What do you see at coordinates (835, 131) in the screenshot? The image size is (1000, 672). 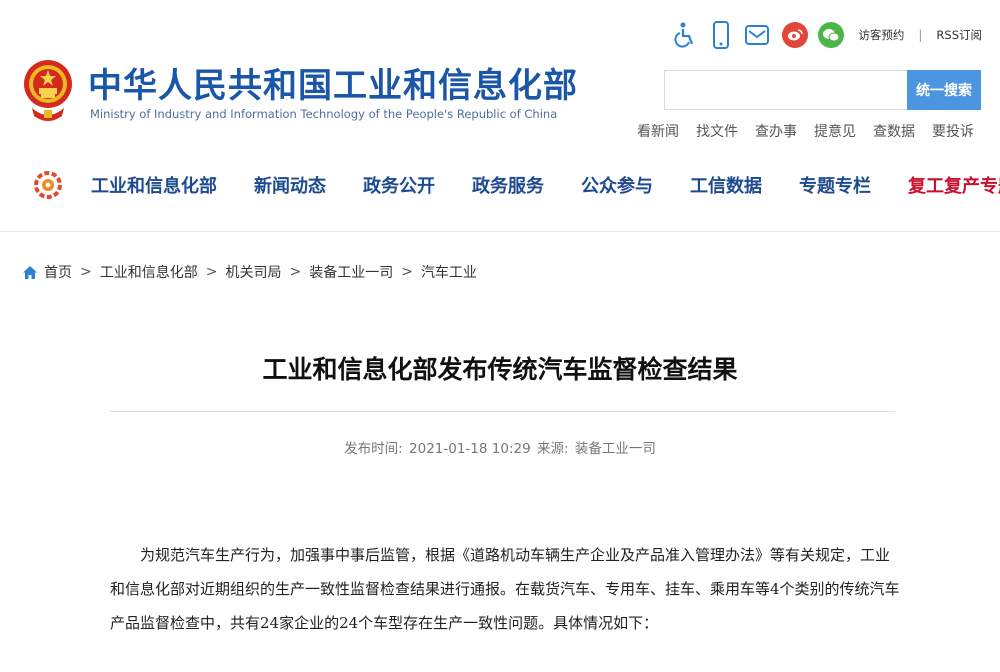 I see `quick-link-feedback: 提意见` at bounding box center [835, 131].